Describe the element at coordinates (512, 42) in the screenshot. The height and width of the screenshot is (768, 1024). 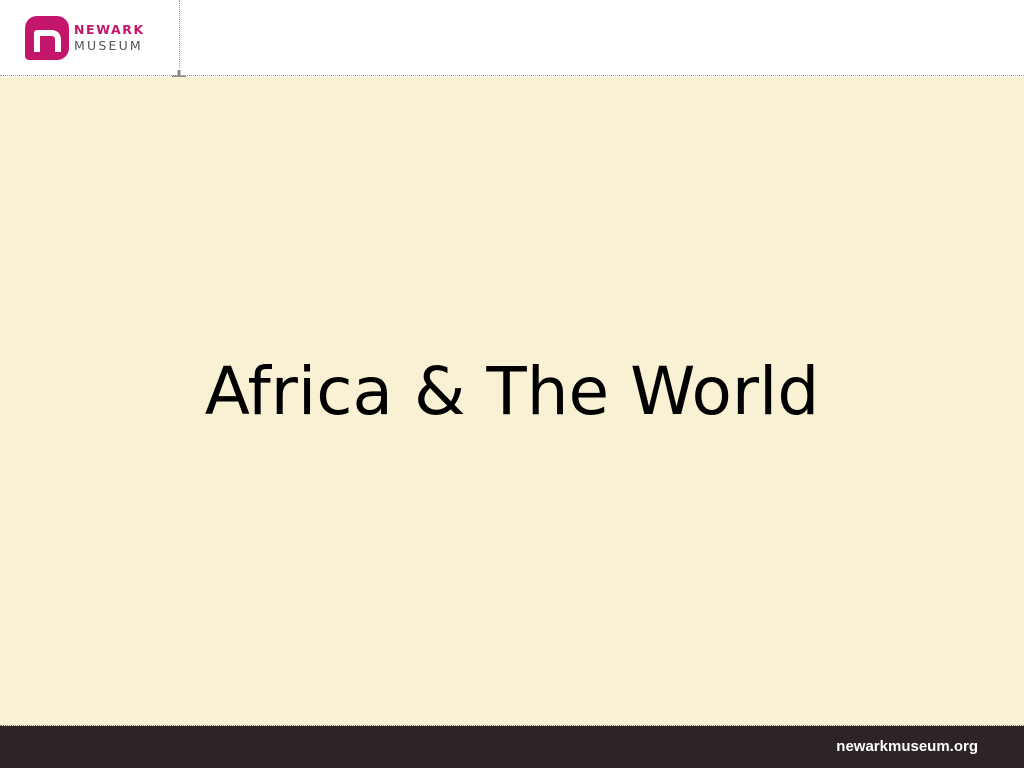
I see `slide-header: NEWARK MUSEUM` at that location.